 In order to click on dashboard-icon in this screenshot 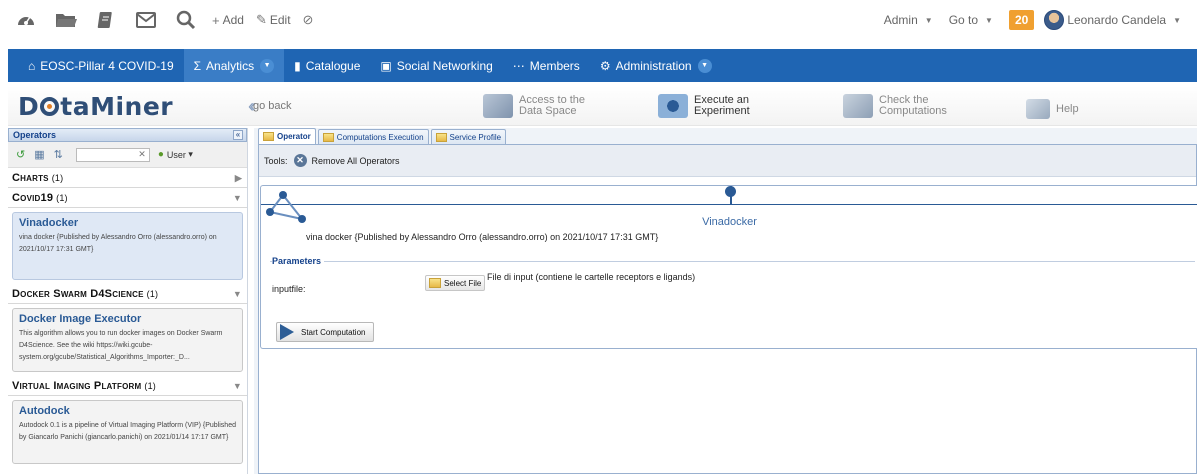, I will do `click(26, 20)`.